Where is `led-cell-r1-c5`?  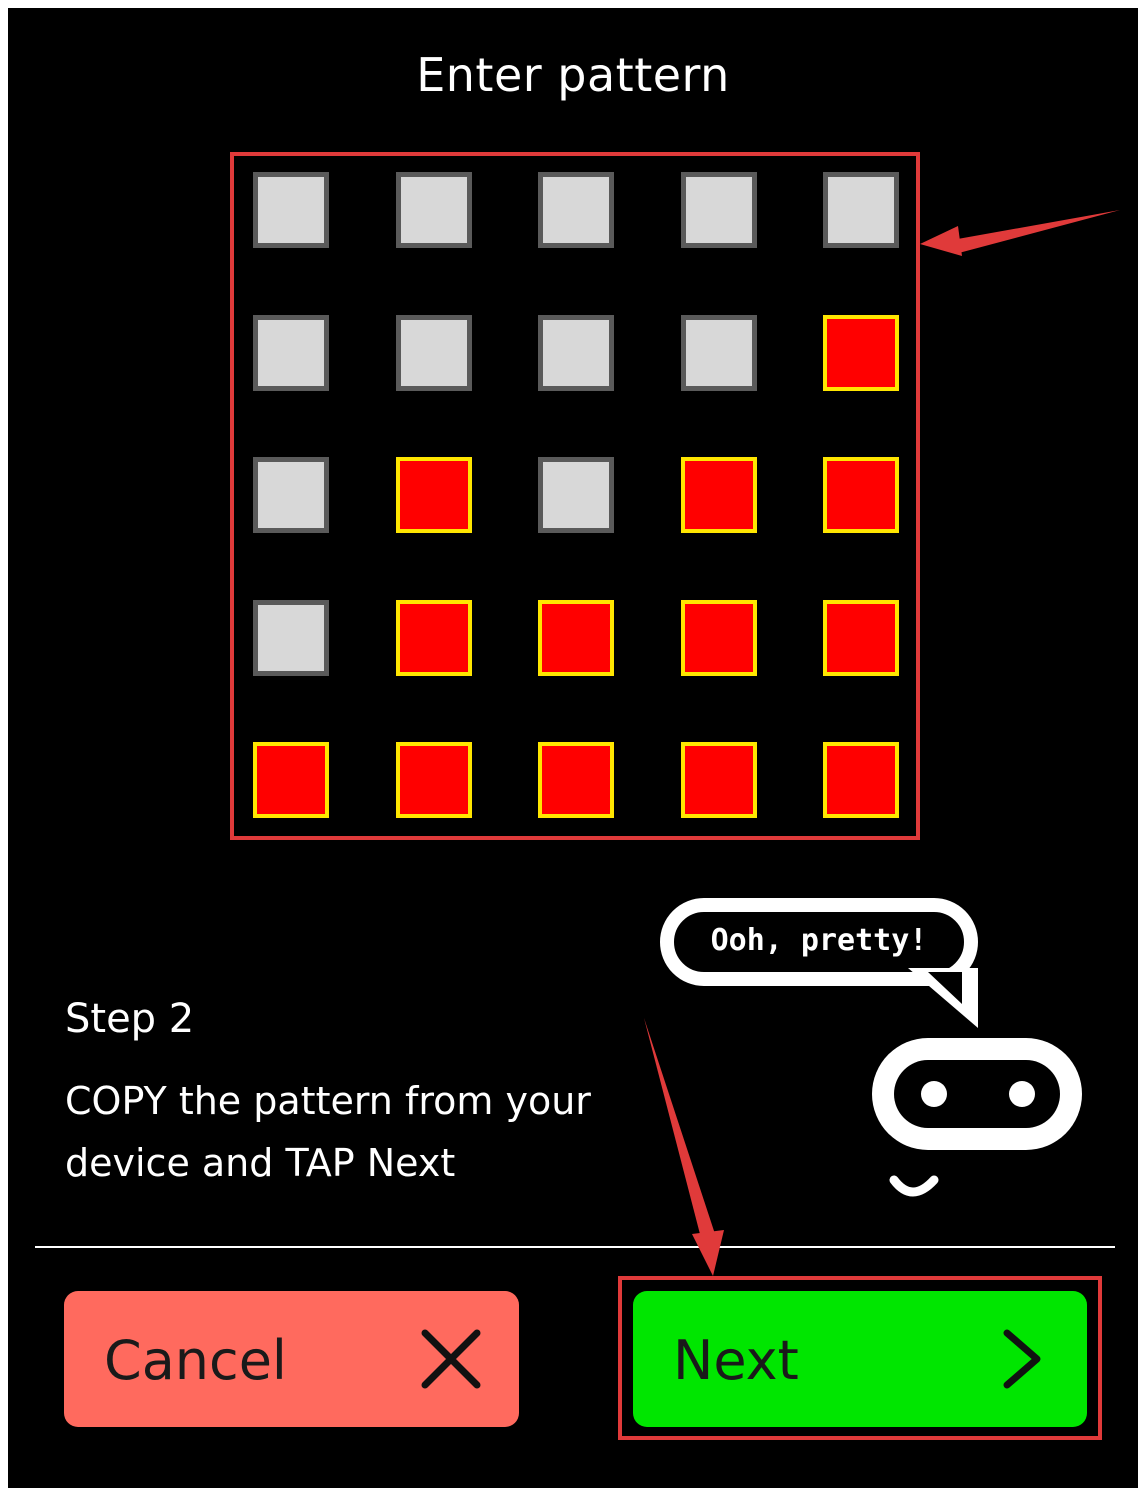
led-cell-r1-c5 is located at coordinates (861, 210).